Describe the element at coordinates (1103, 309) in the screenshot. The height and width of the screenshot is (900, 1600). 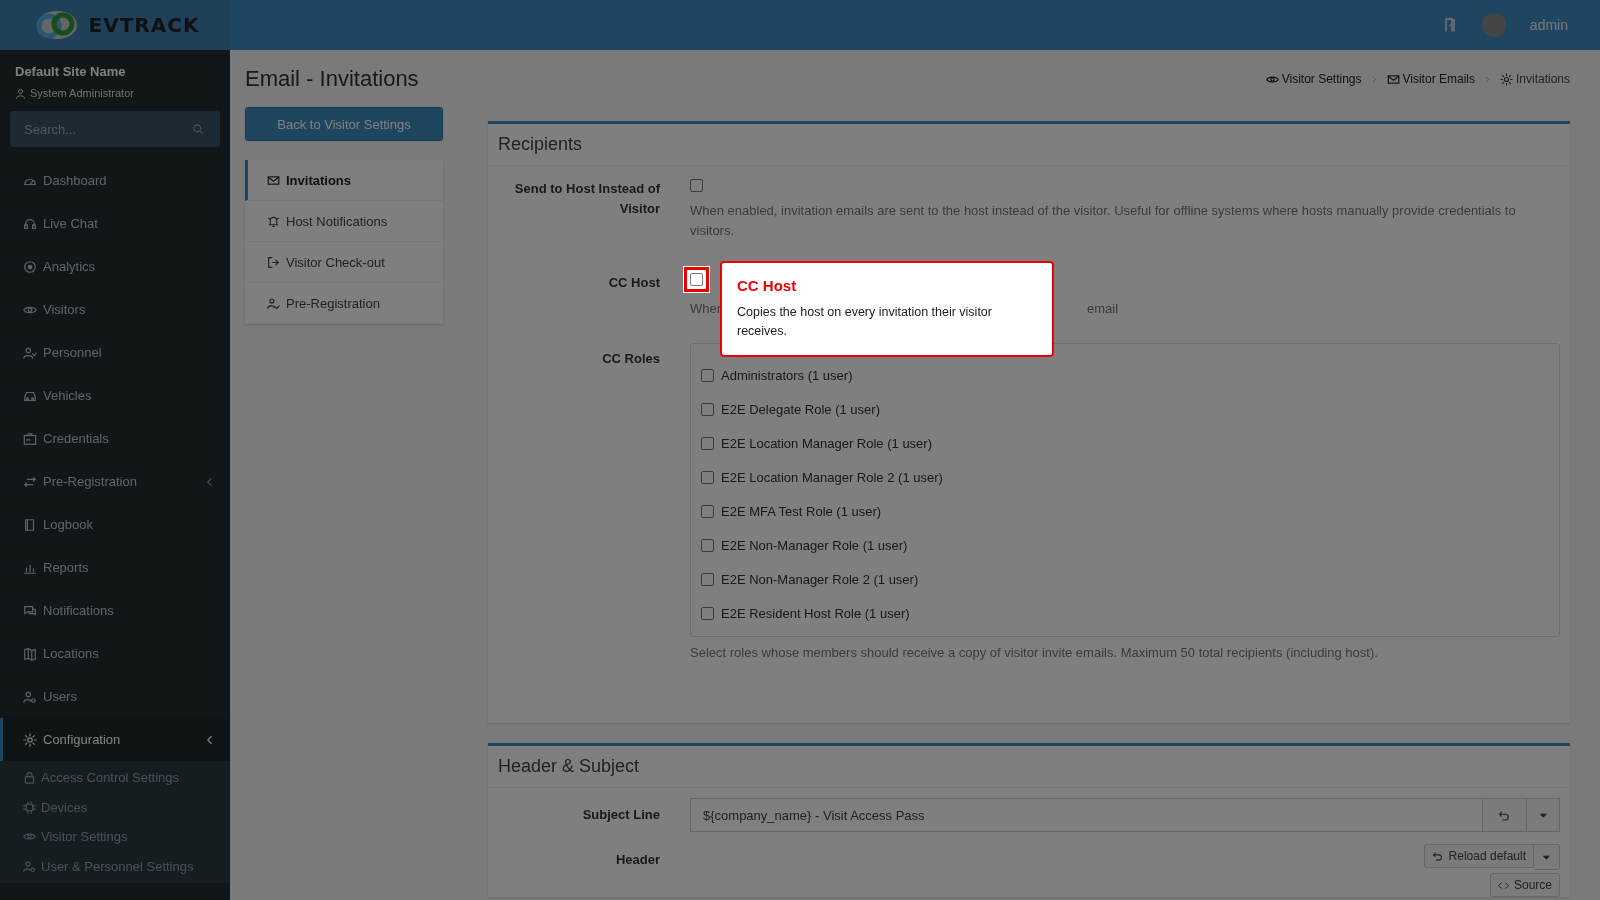
I see `help-text: email` at that location.